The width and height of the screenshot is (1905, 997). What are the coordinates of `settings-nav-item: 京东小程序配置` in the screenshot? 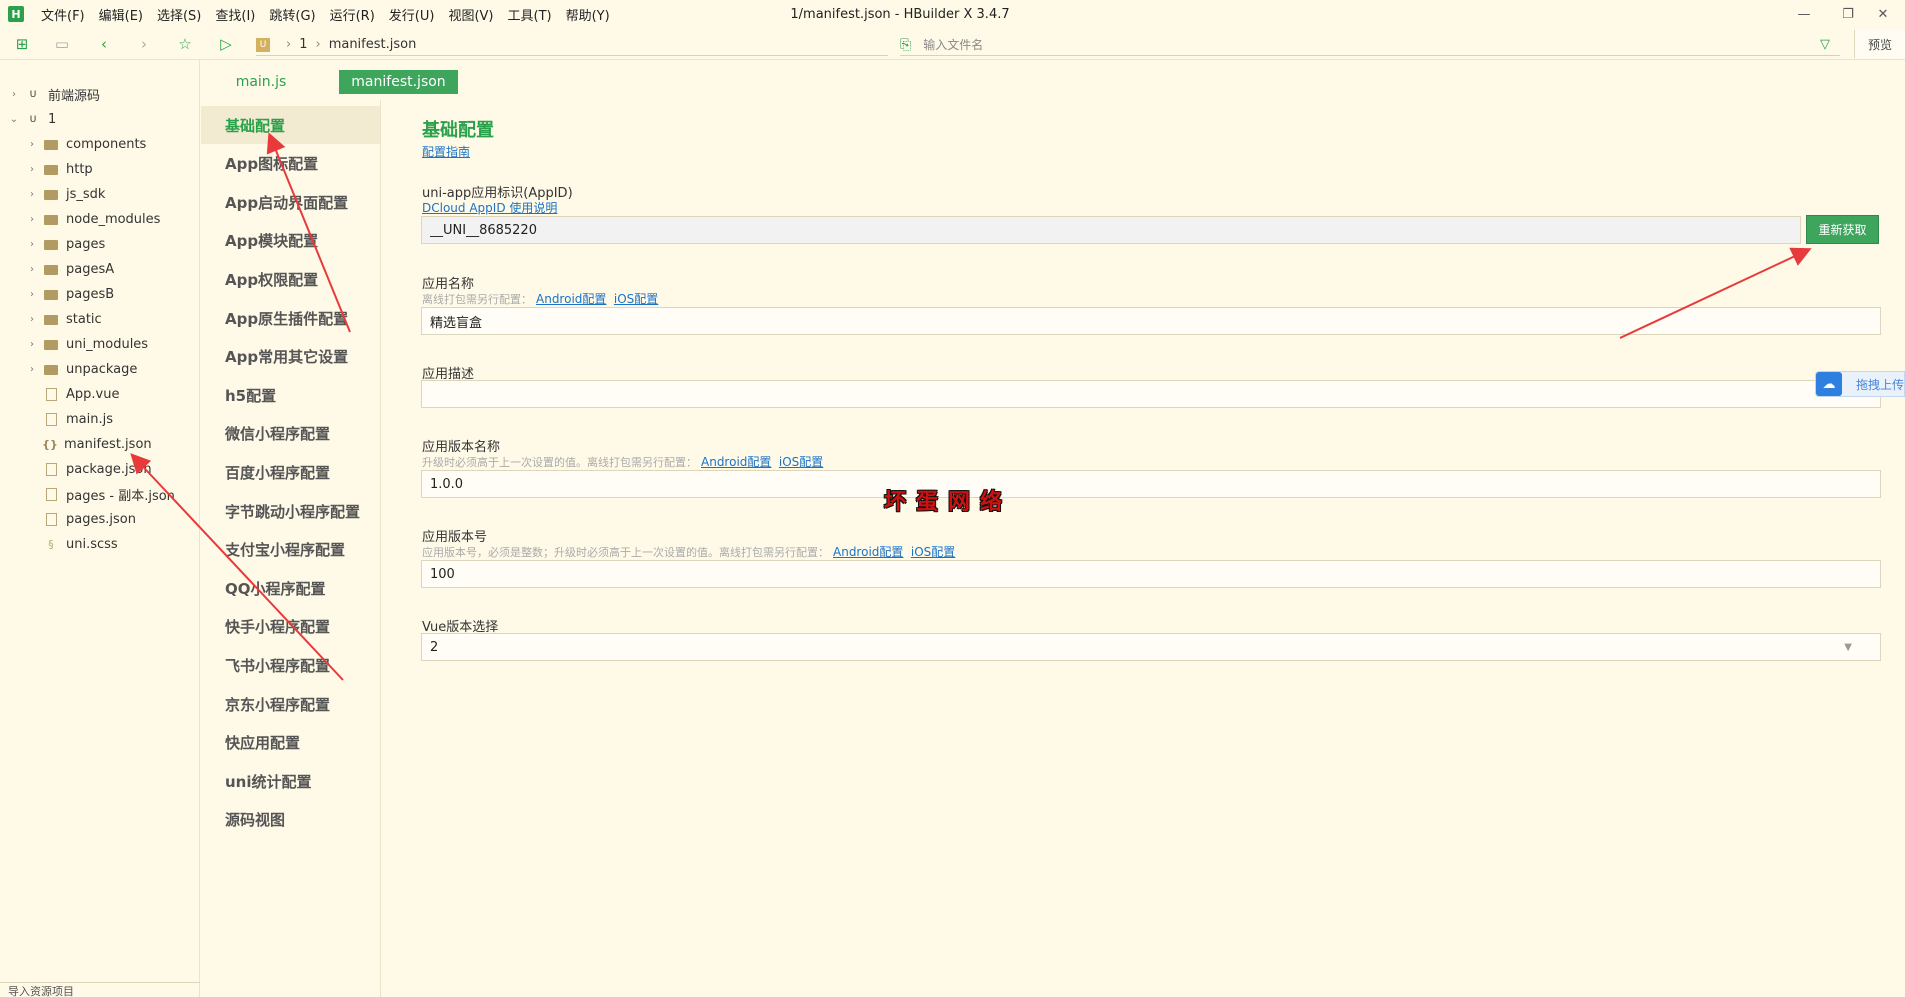 It's located at (290, 704).